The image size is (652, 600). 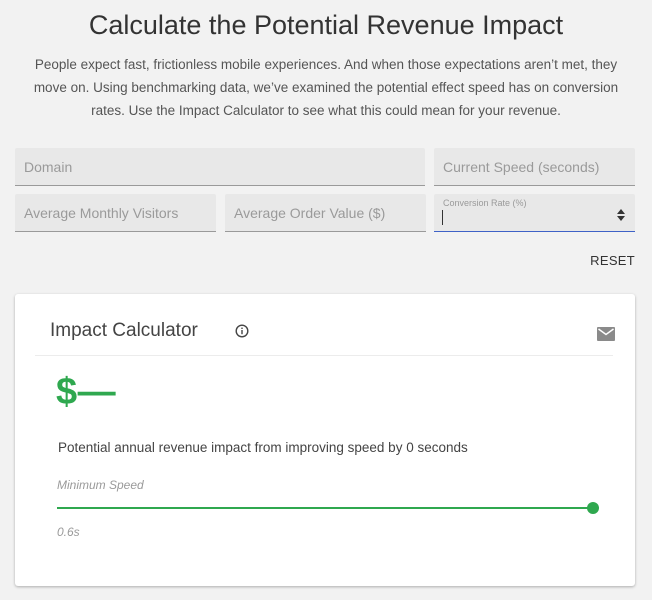 What do you see at coordinates (621, 215) in the screenshot?
I see `number-spinner` at bounding box center [621, 215].